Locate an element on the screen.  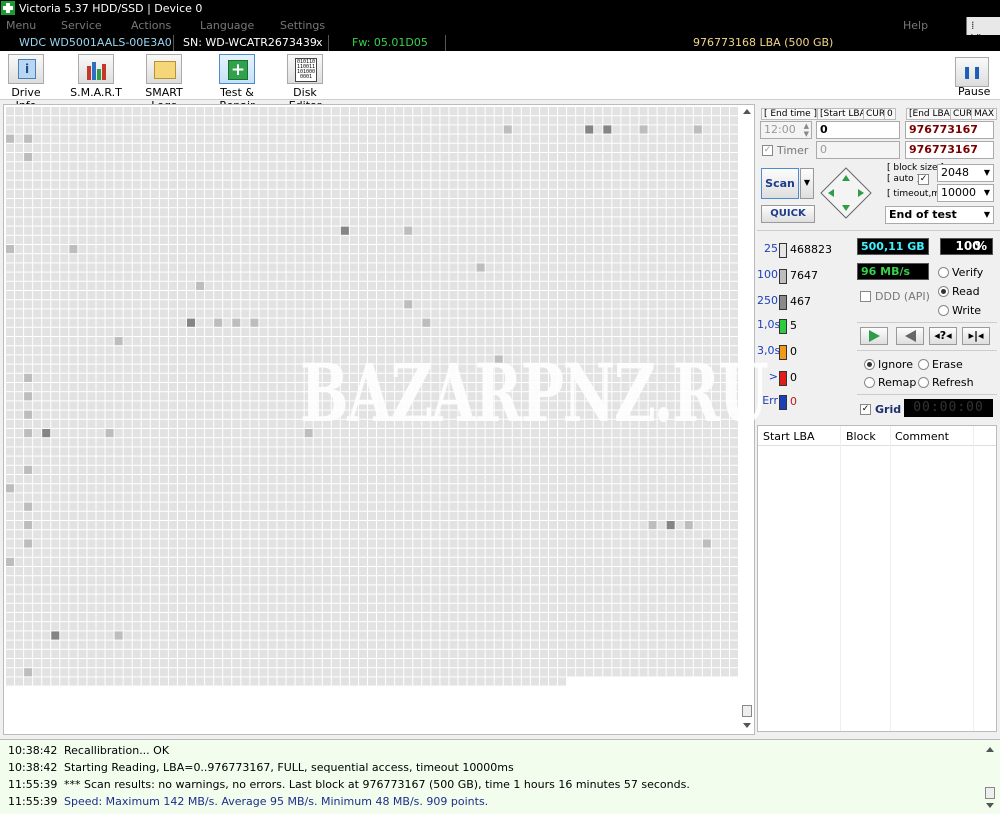
device-model: WDC WD5001AALS-00E3A0 is located at coordinates (95, 42).